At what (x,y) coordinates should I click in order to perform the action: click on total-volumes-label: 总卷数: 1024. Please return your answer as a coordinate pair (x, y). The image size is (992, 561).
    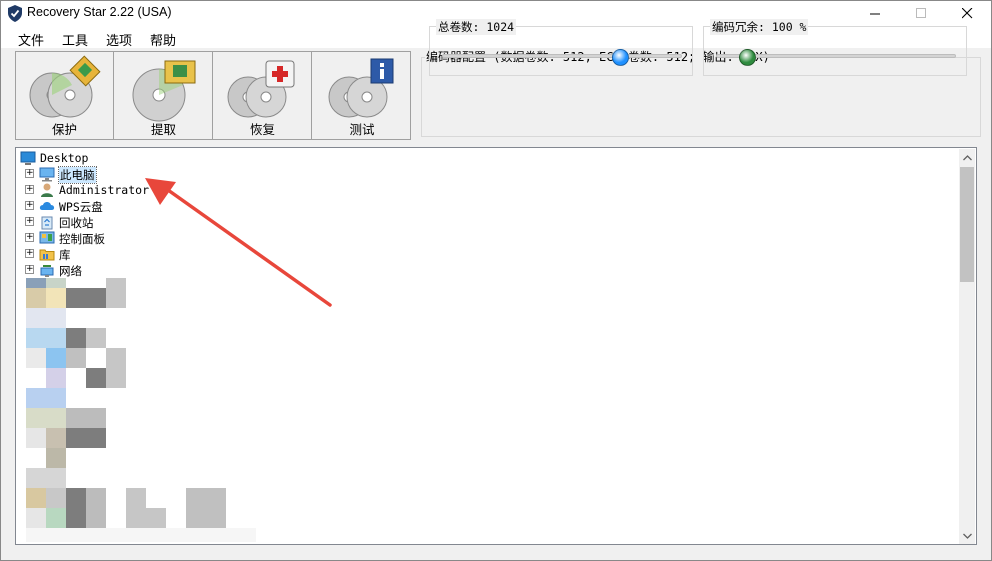
    Looking at the image, I should click on (476, 27).